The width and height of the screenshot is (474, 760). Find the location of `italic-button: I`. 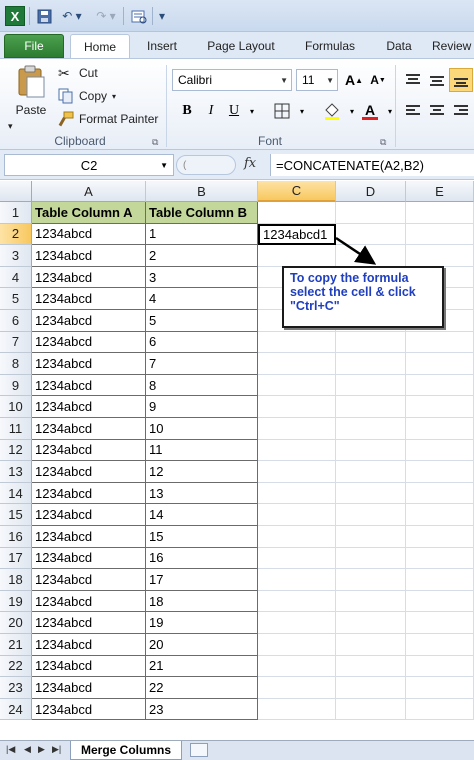

italic-button: I is located at coordinates (211, 111).